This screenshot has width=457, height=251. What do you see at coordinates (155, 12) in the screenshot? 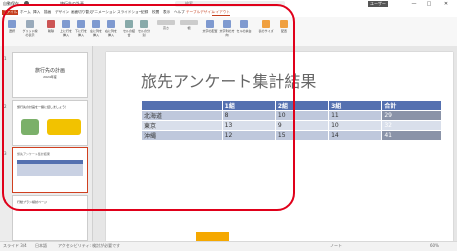
I see `tab-review: 校閲` at bounding box center [155, 12].